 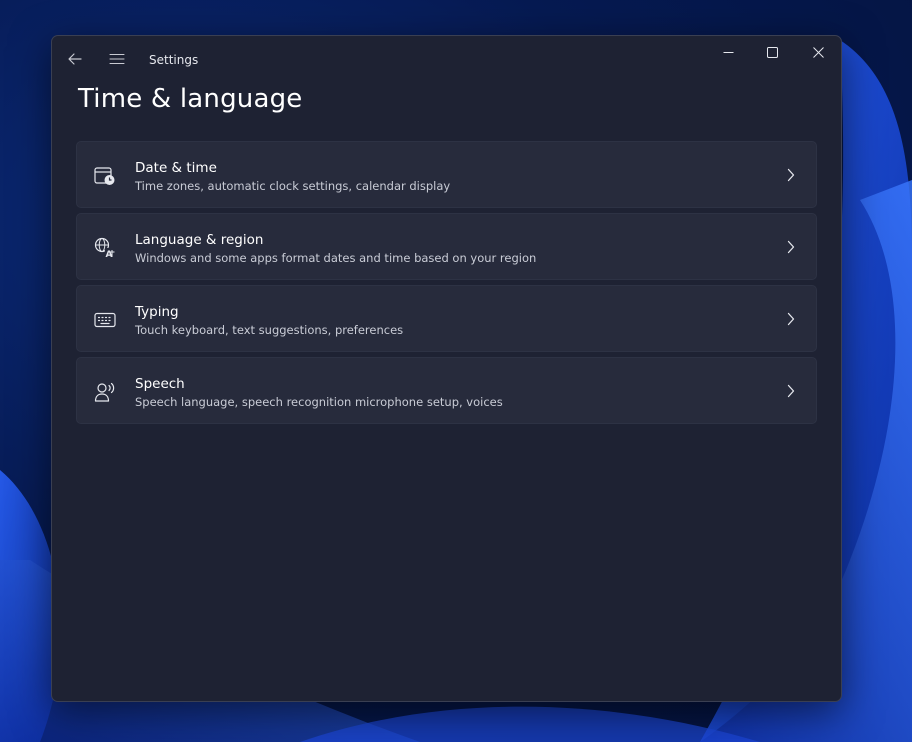 I want to click on language-icon: A, so click(x=105, y=248).